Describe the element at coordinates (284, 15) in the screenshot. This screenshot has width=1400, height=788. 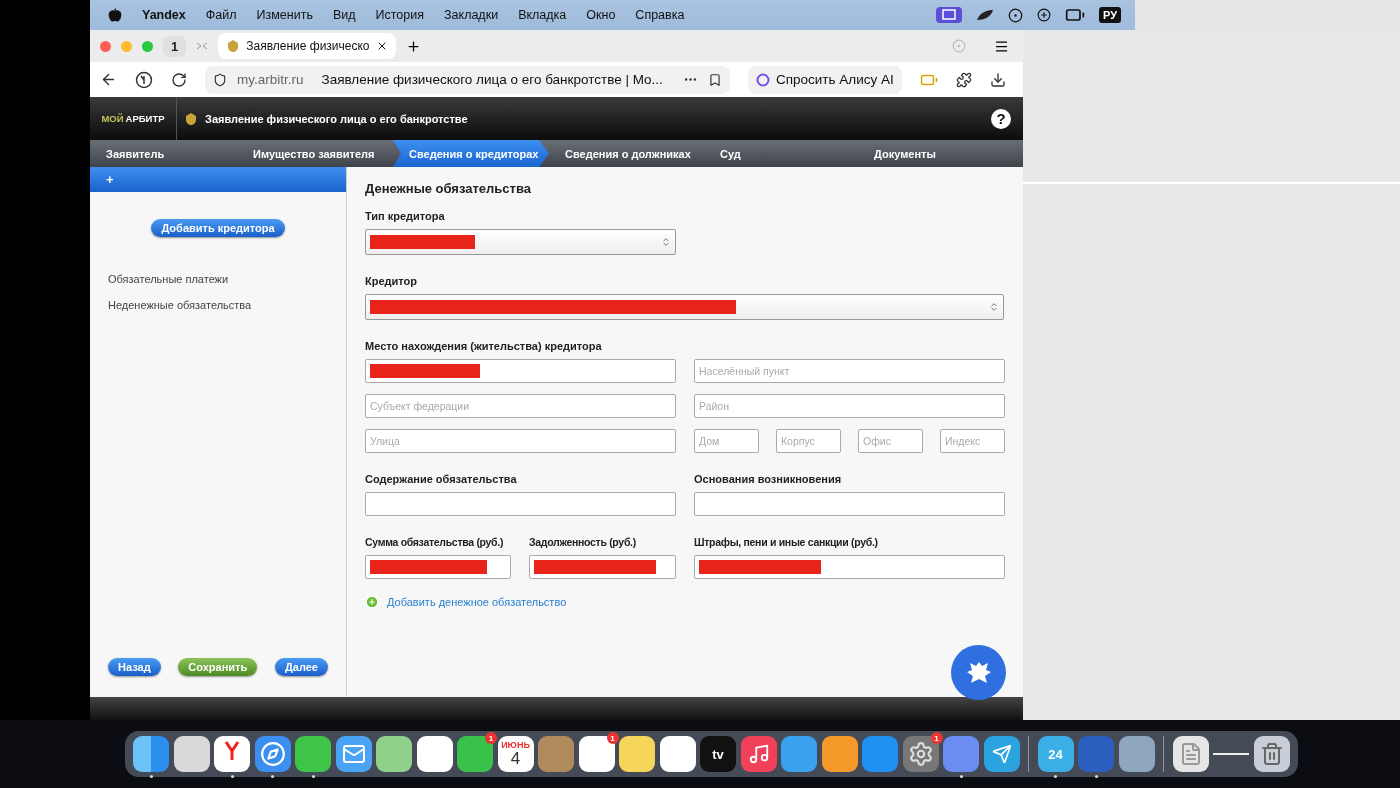
I see `menu-item: Изменить` at that location.